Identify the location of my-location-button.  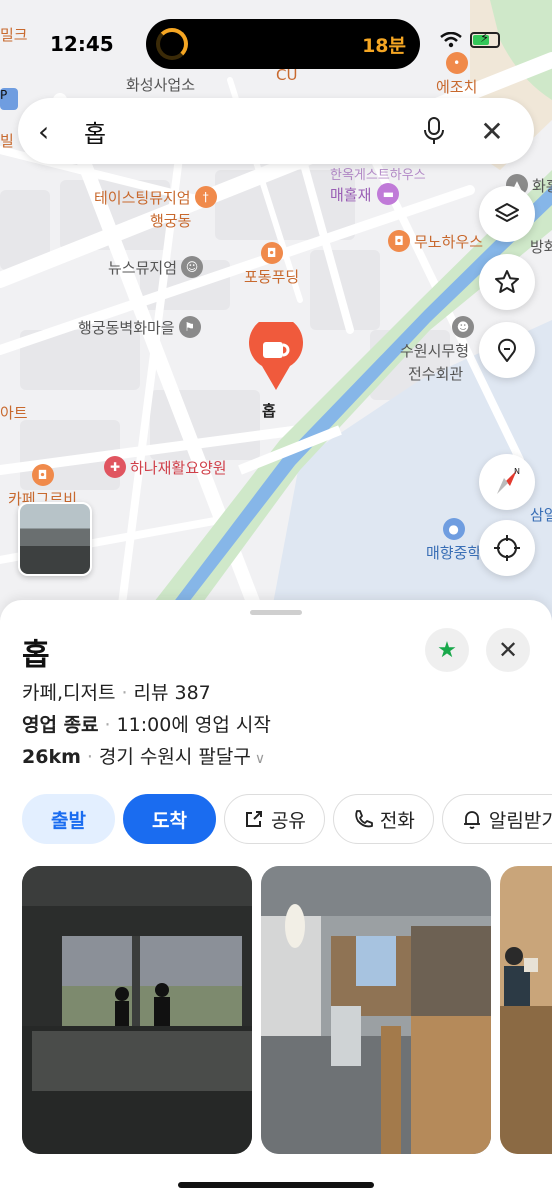
(507, 548).